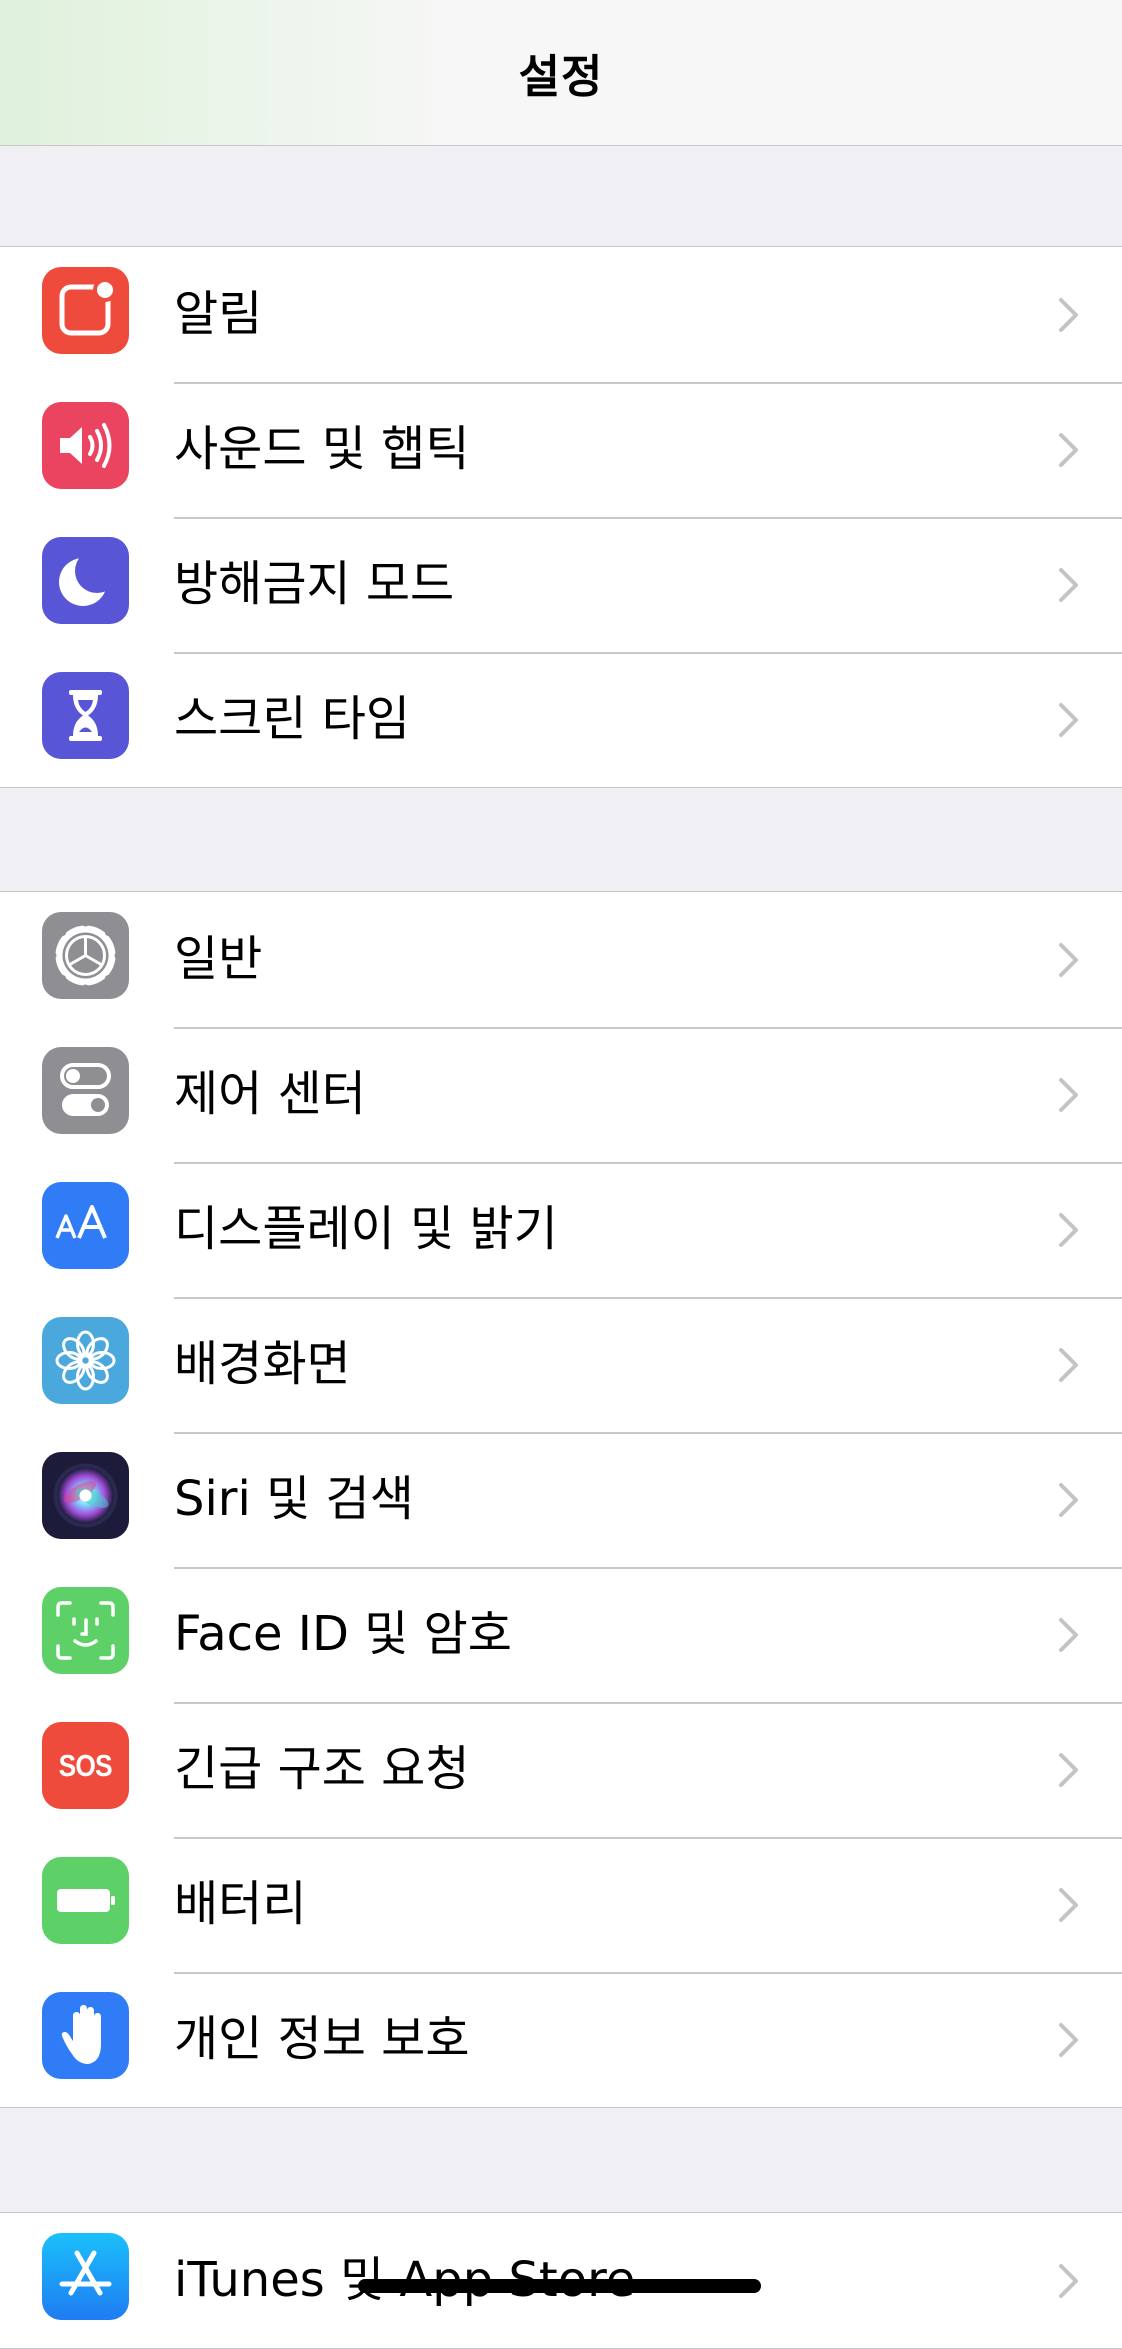 The width and height of the screenshot is (1122, 2349). What do you see at coordinates (85, 1225) in the screenshot?
I see `text-size-icon` at bounding box center [85, 1225].